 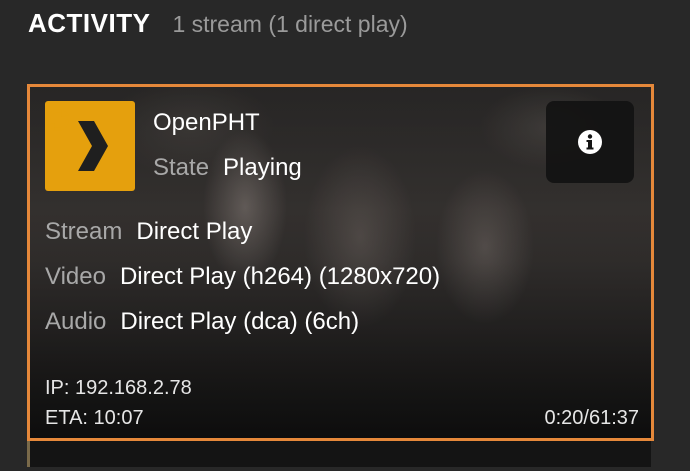 I want to click on stream-count: 1 stream (1 direct play), so click(x=290, y=24).